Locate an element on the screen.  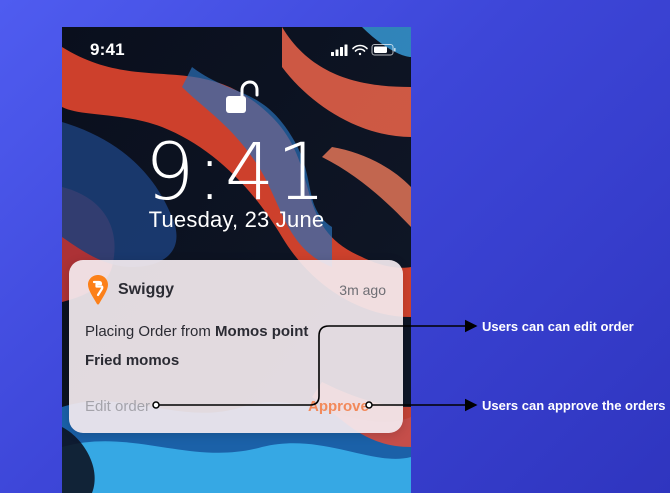
notification-message: Placing Order from Momos point is located at coordinates (196, 331).